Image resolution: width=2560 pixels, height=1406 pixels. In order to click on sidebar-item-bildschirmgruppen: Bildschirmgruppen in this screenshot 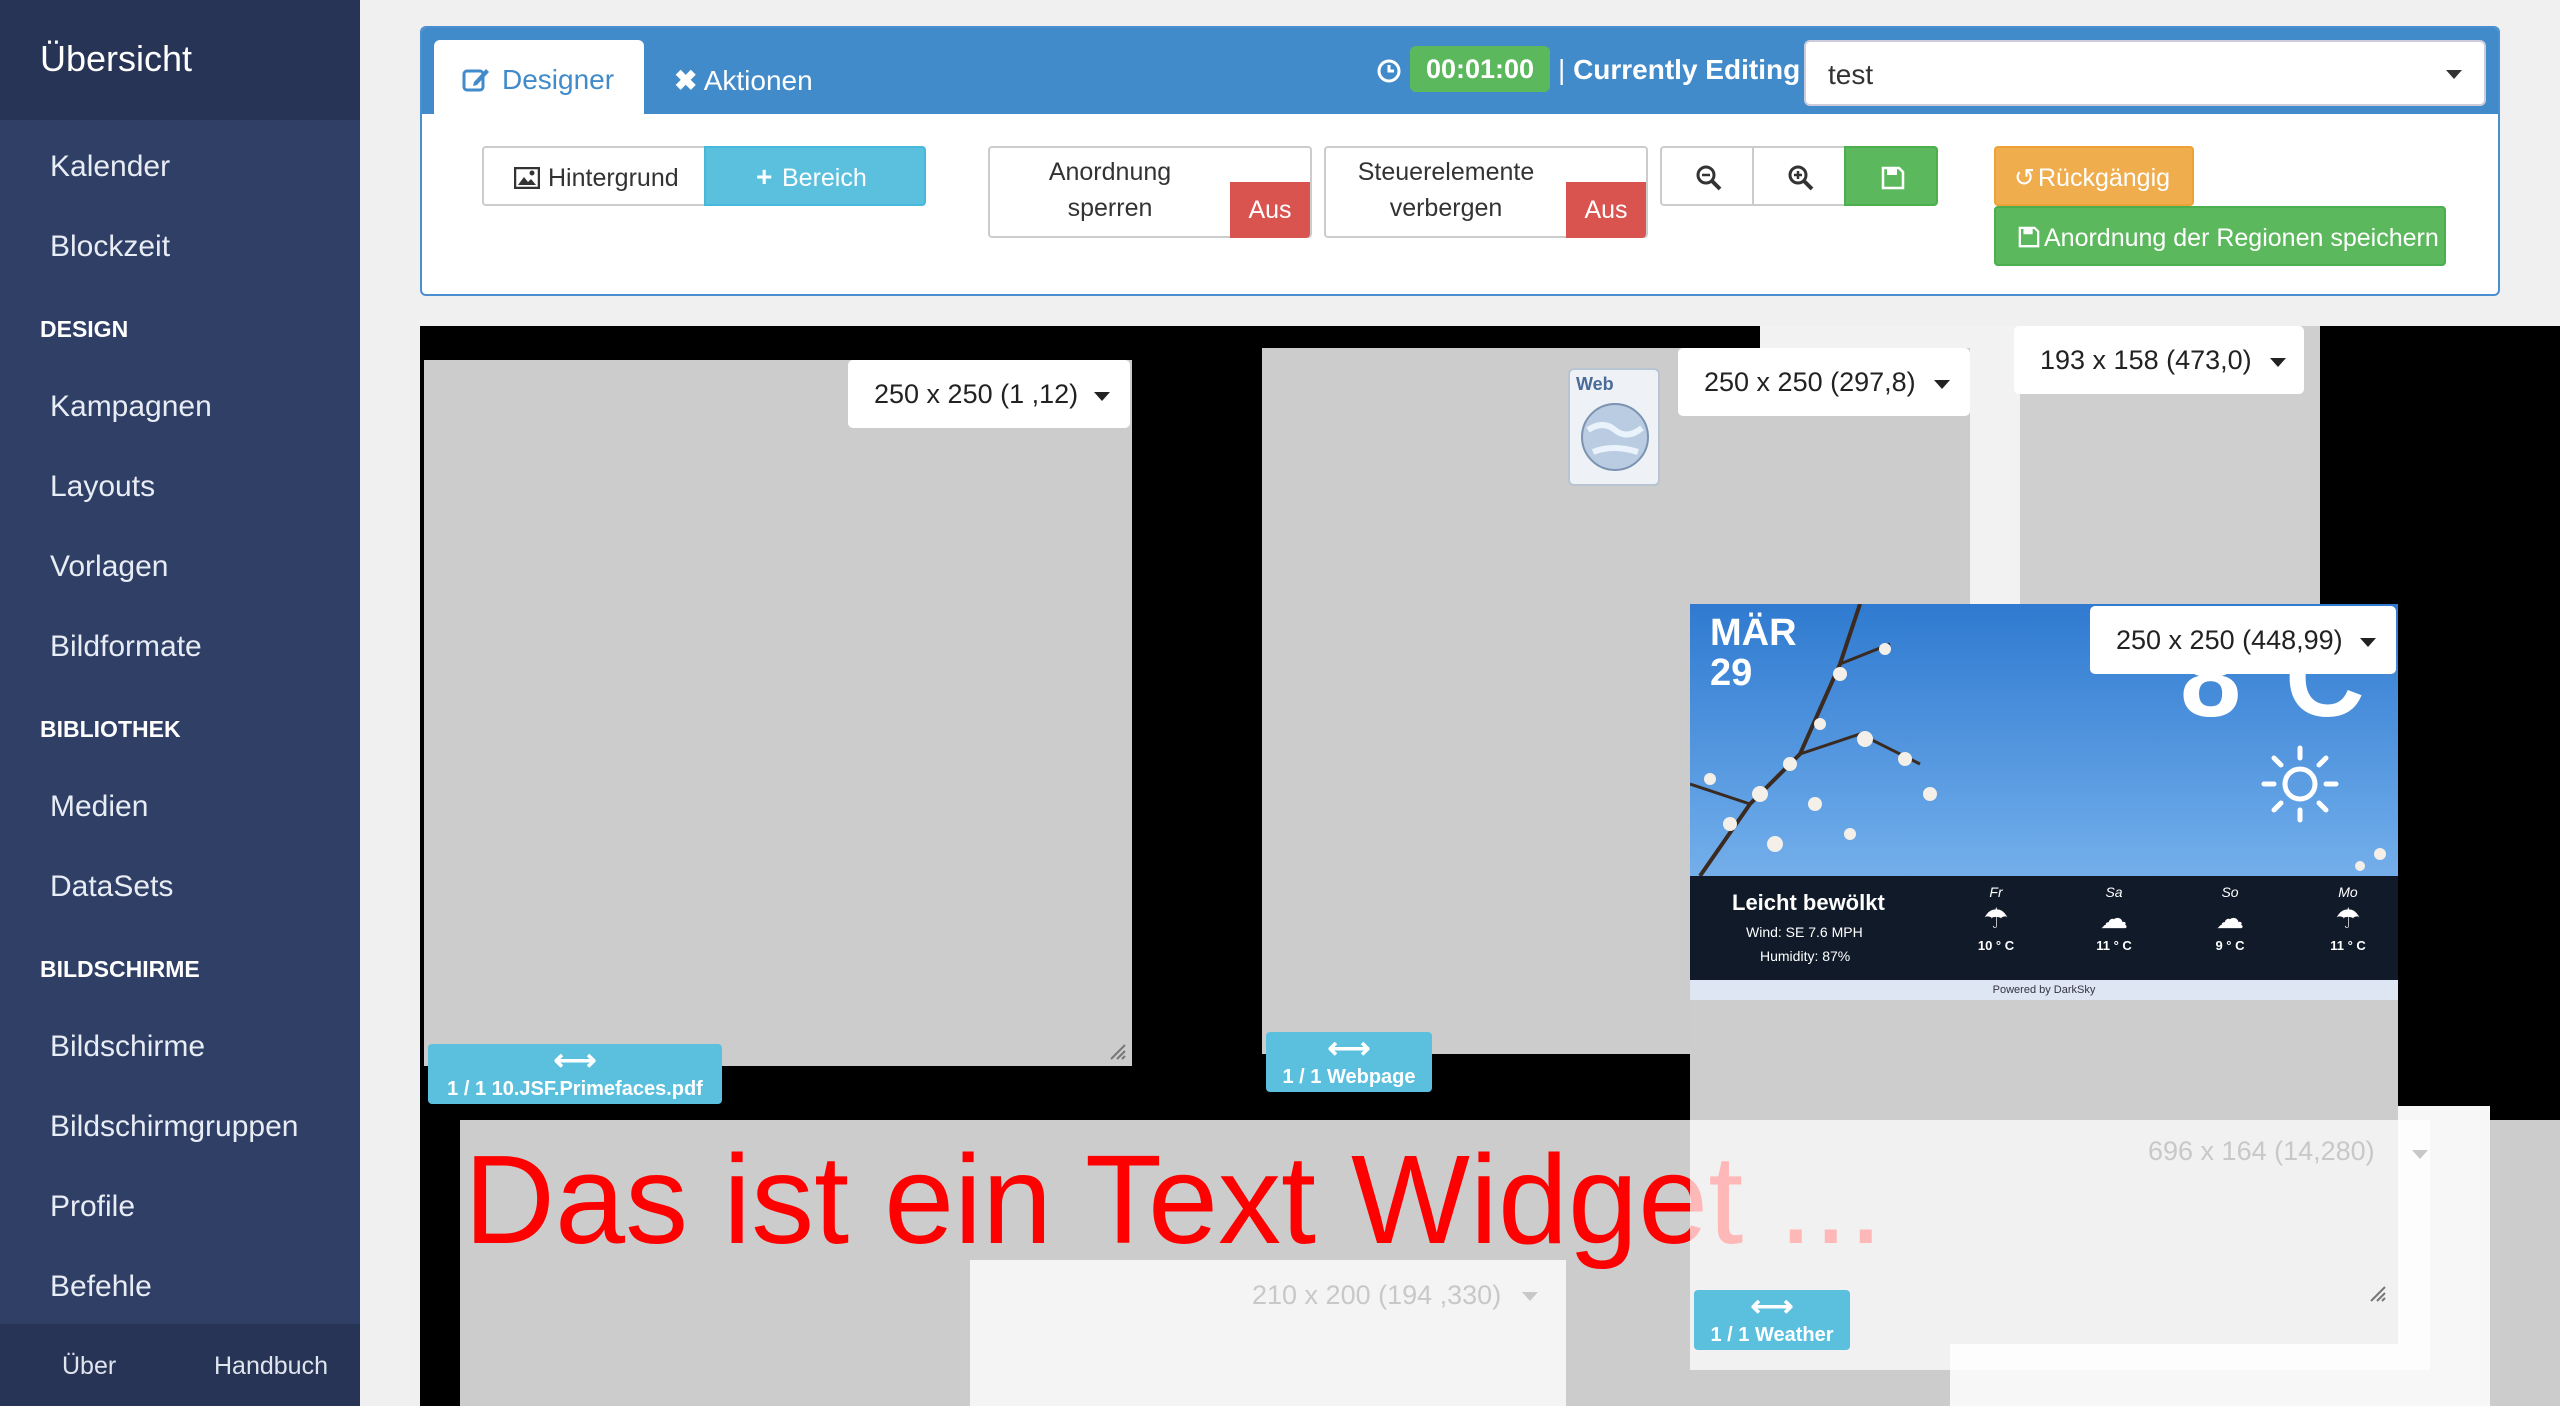, I will do `click(174, 1127)`.